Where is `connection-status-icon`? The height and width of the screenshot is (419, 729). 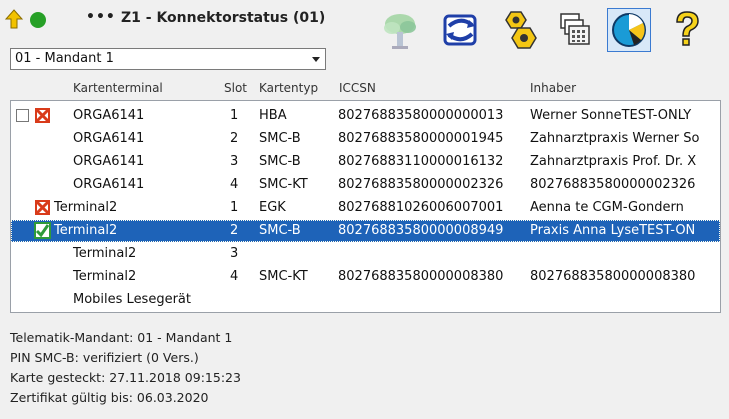
connection-status-icon is located at coordinates (38, 20).